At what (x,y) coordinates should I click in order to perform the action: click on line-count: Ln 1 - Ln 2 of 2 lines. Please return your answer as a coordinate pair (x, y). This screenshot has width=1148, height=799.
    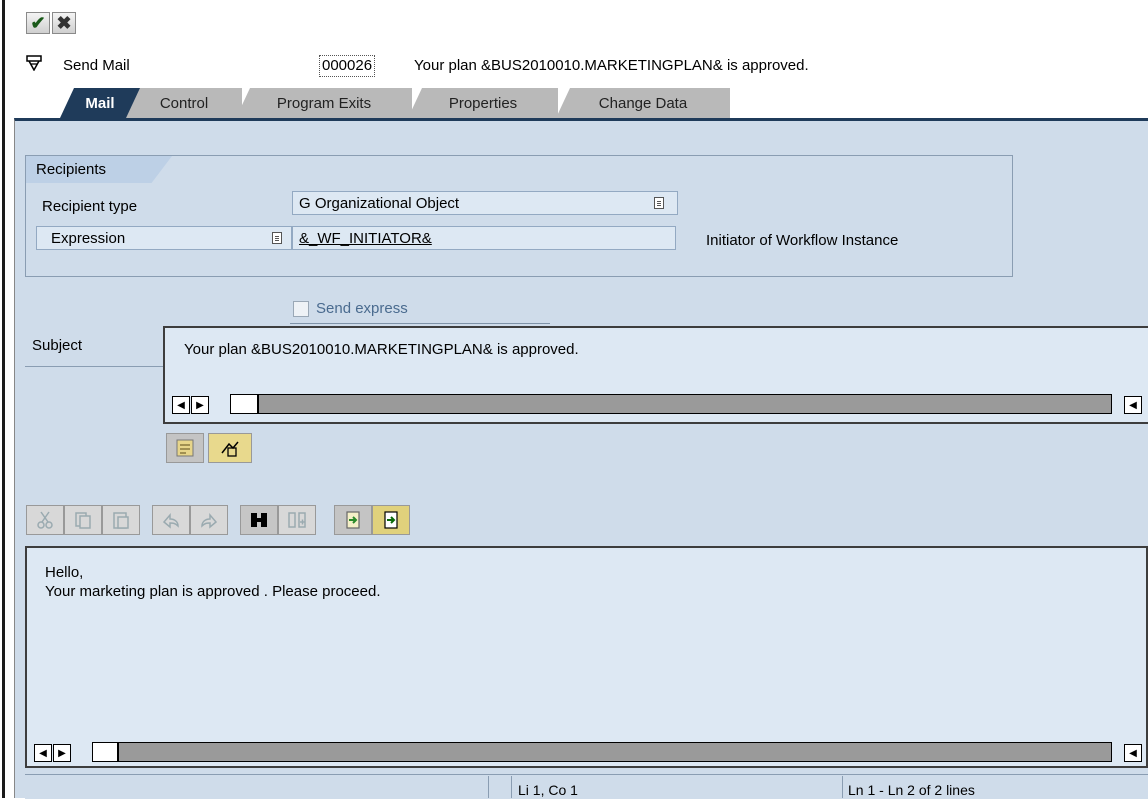
    Looking at the image, I should click on (911, 790).